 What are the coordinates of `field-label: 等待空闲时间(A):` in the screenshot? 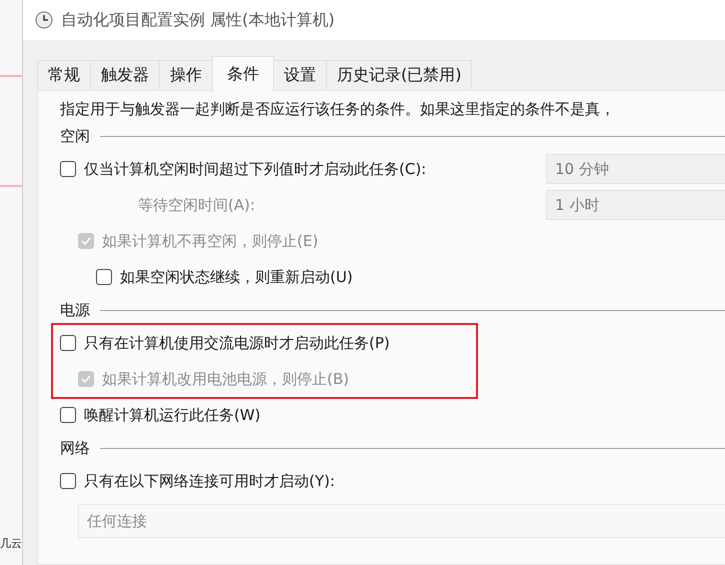 It's located at (197, 205).